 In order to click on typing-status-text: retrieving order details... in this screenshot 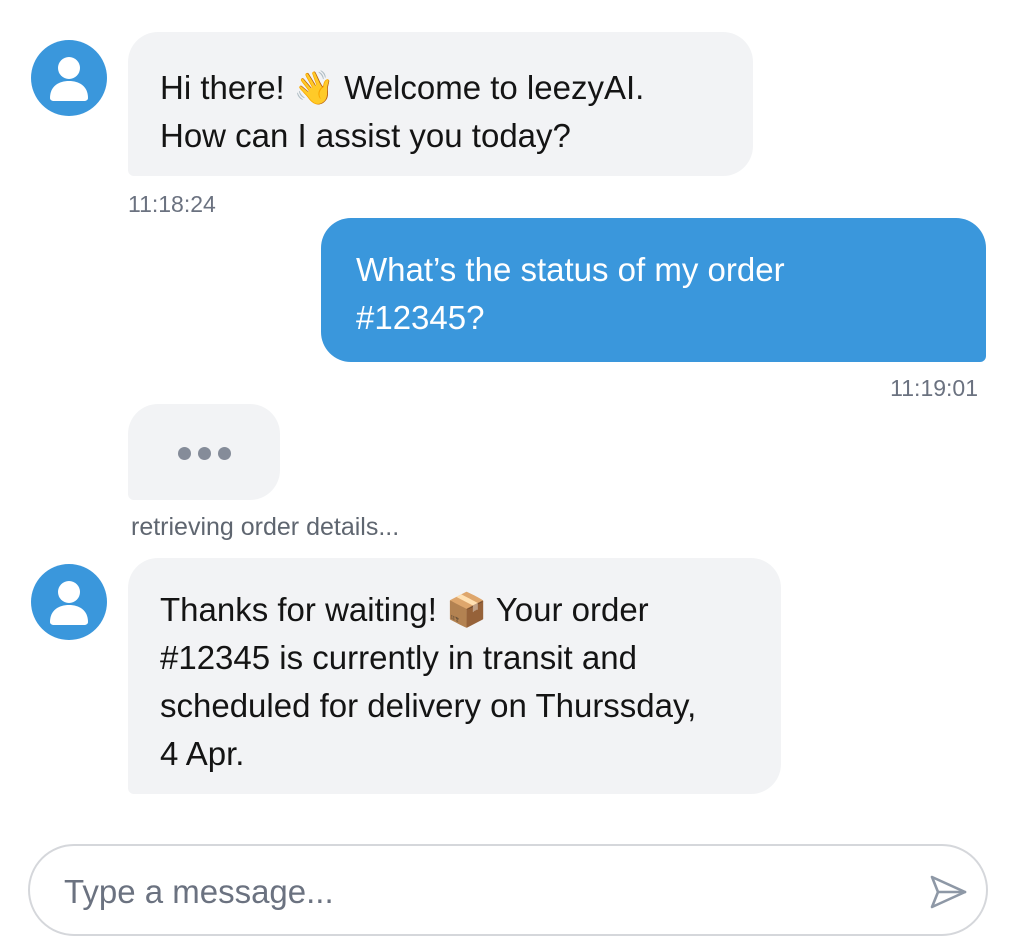, I will do `click(265, 527)`.